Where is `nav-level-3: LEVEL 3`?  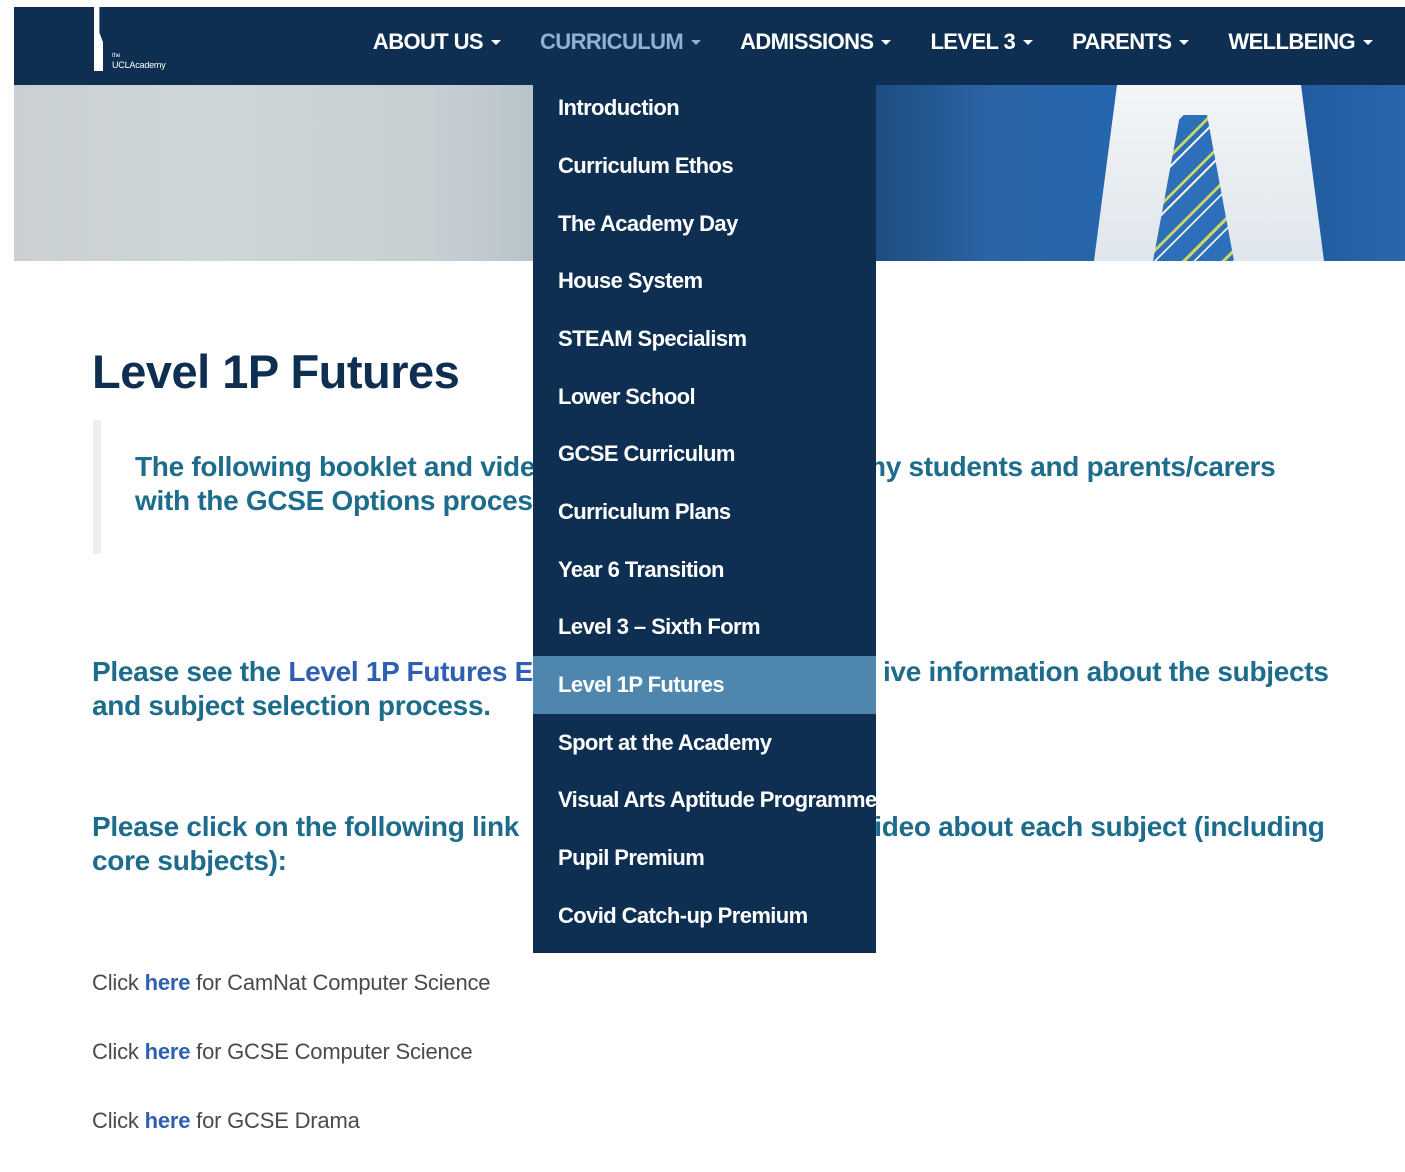
nav-level-3: LEVEL 3 is located at coordinates (982, 42).